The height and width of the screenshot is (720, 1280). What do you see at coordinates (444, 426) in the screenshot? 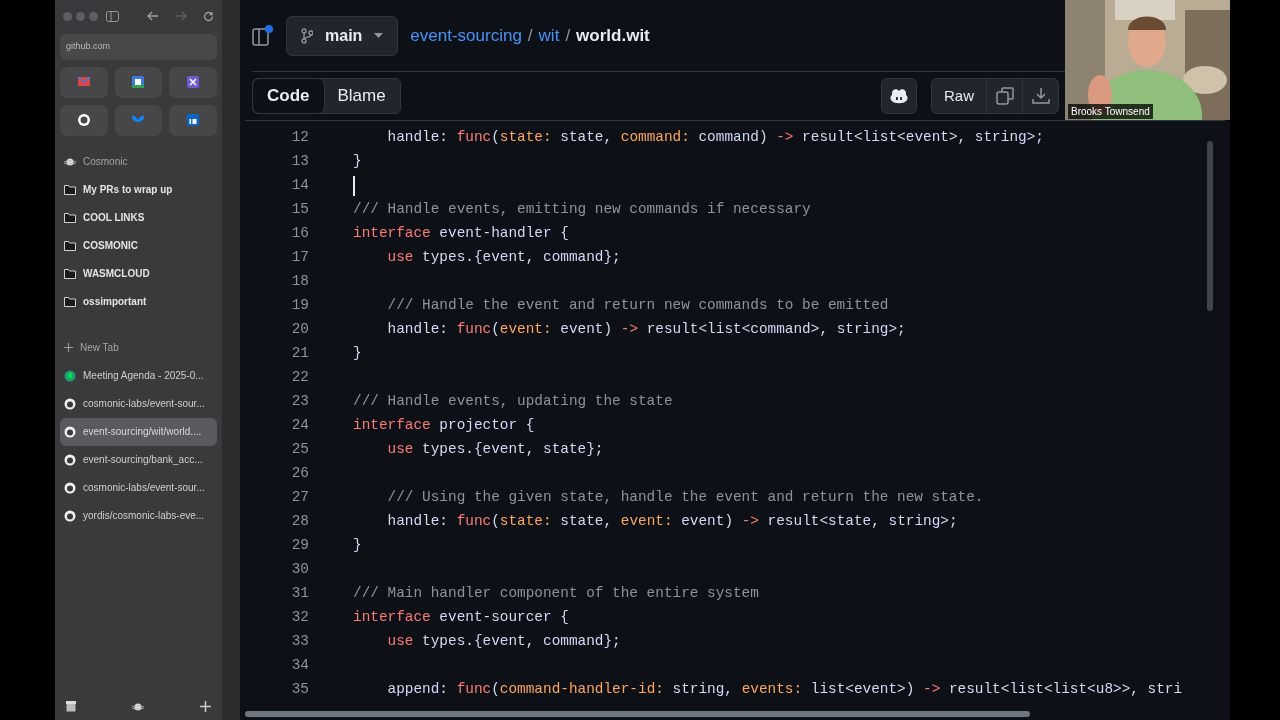
I see `code-line: interface projector {` at bounding box center [444, 426].